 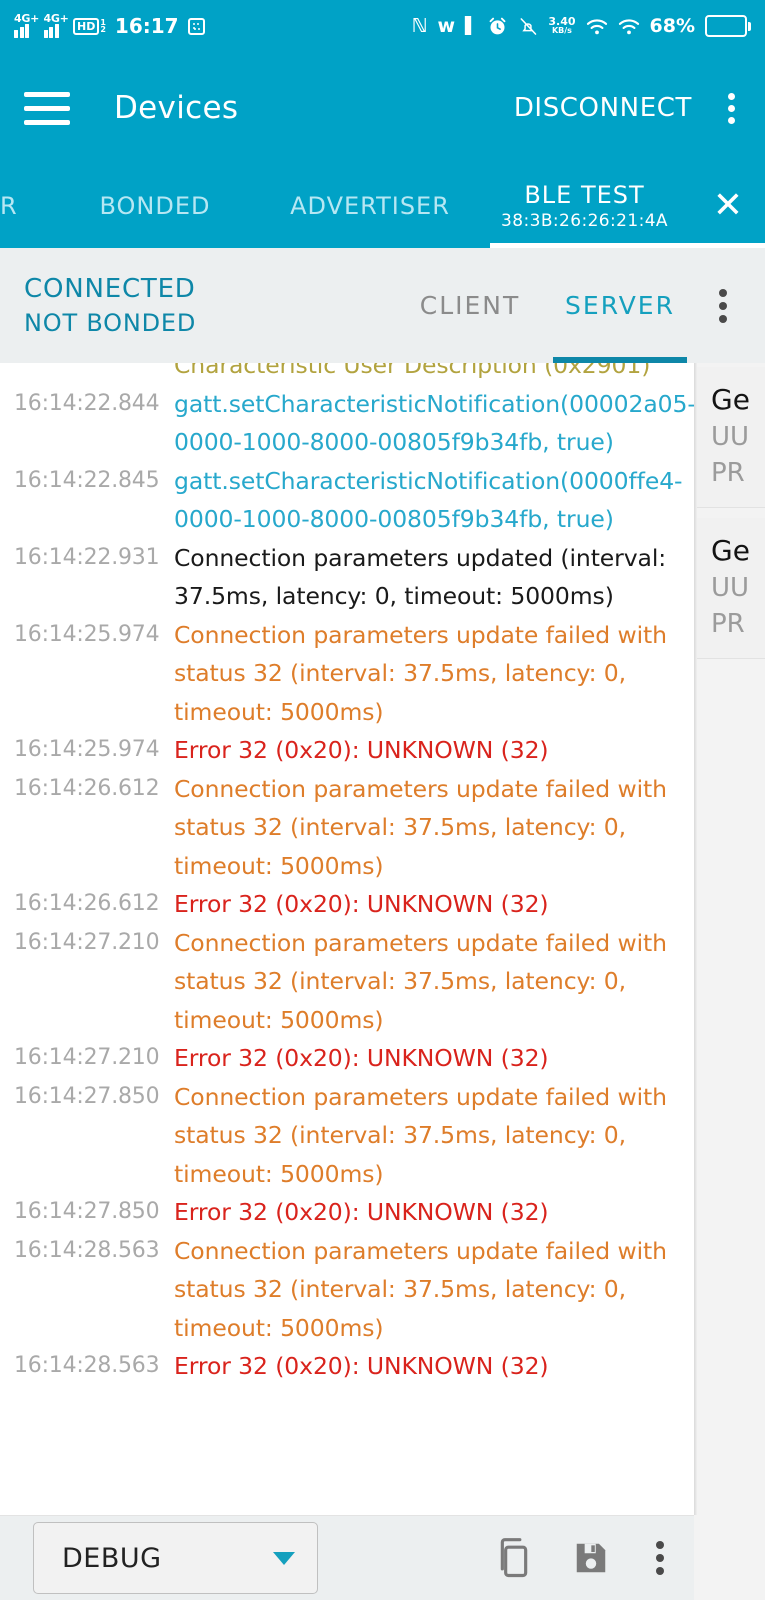 I want to click on tab-server: SERVER, so click(x=620, y=305).